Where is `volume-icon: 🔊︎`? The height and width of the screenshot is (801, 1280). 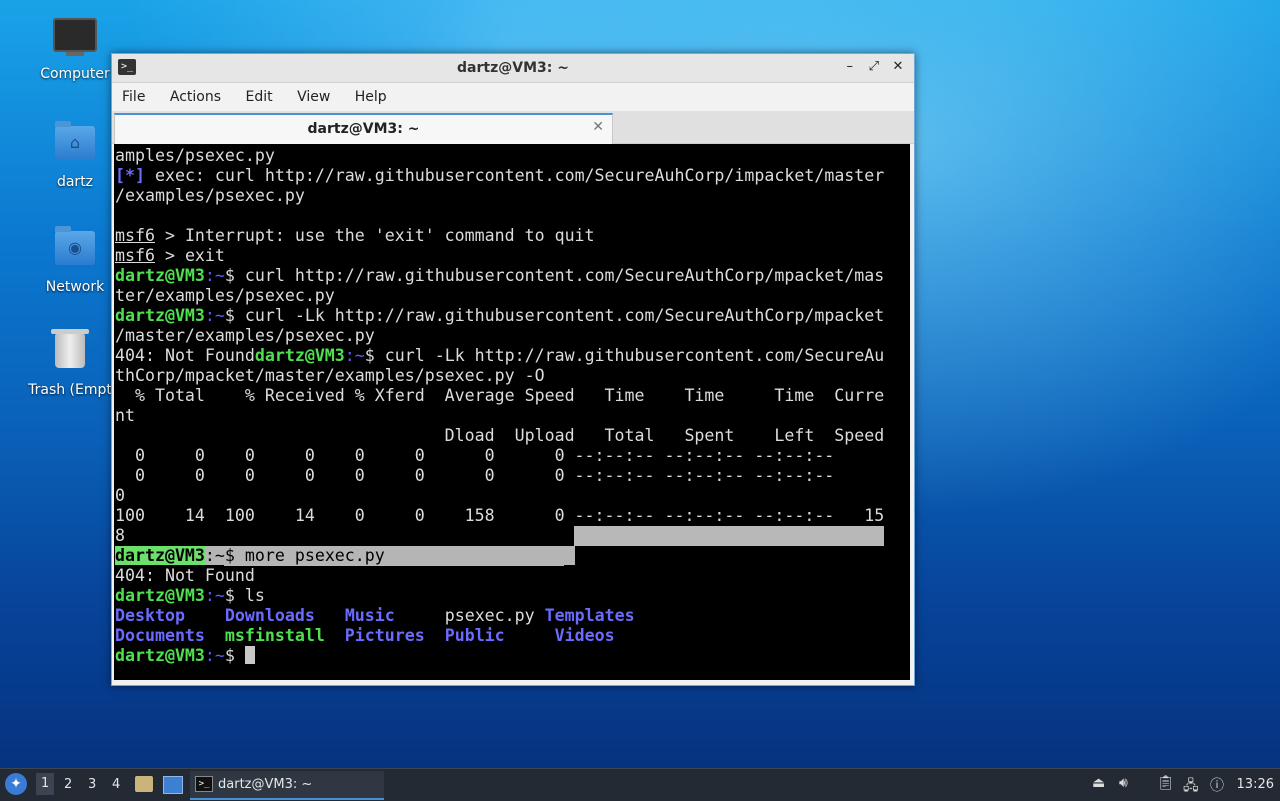
volume-icon: 🔊︎ is located at coordinates (1123, 783).